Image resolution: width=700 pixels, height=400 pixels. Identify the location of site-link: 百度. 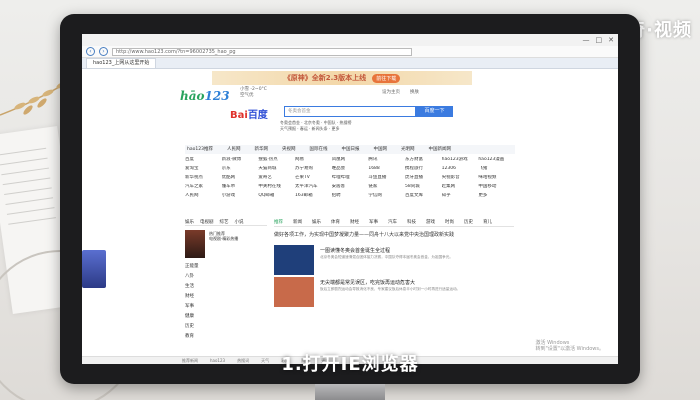
(203, 159).